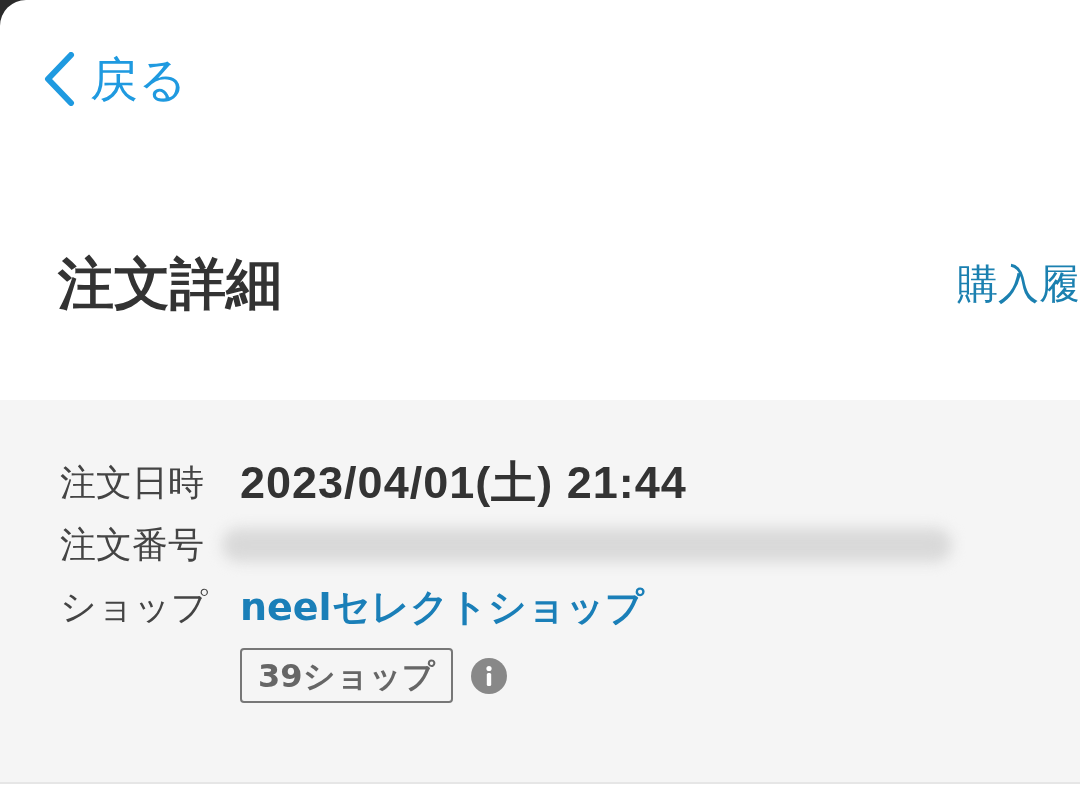 Image resolution: width=1080 pixels, height=800 pixels. I want to click on chevron-left-icon, so click(59, 79).